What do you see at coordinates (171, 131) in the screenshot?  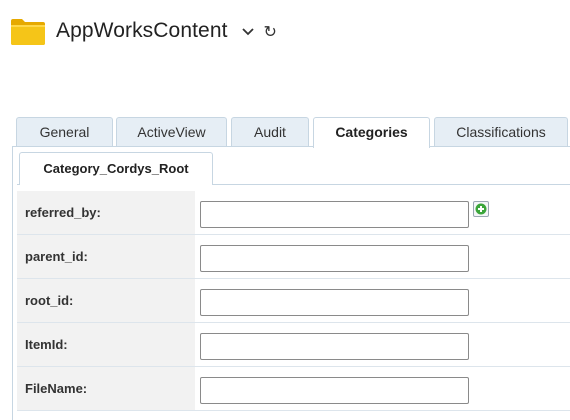 I see `tab-activeview: ActiveView` at bounding box center [171, 131].